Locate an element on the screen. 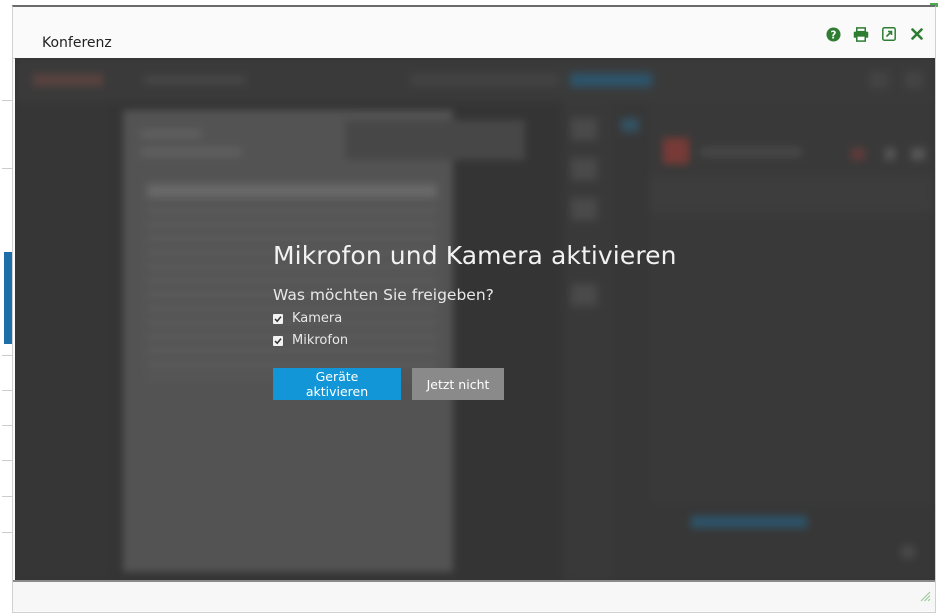 This screenshot has height=615, width=938. dialog-titlebar: Konferenz ? is located at coordinates (474, 33).